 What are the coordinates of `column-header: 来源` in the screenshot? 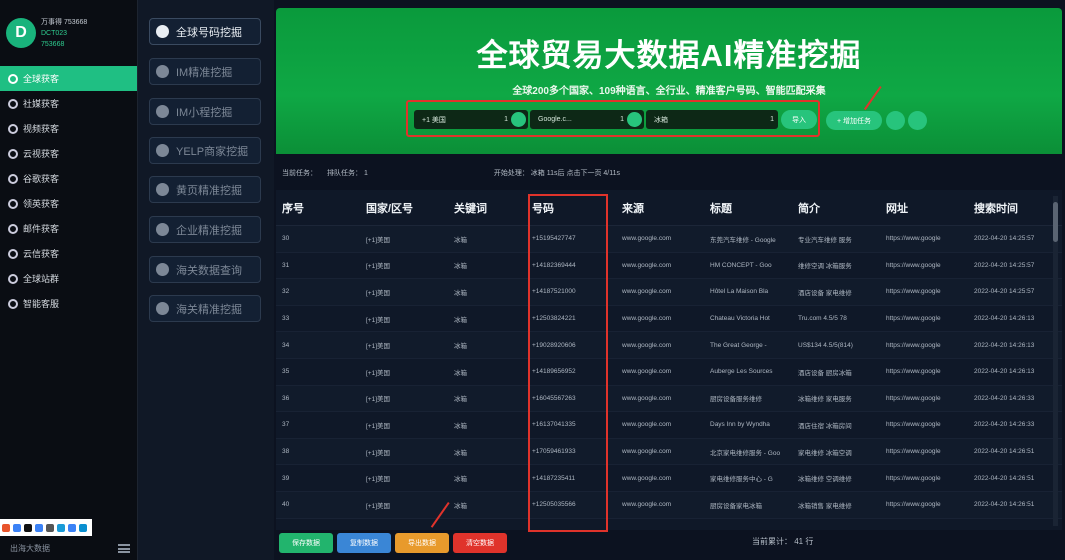 It's located at (662, 208).